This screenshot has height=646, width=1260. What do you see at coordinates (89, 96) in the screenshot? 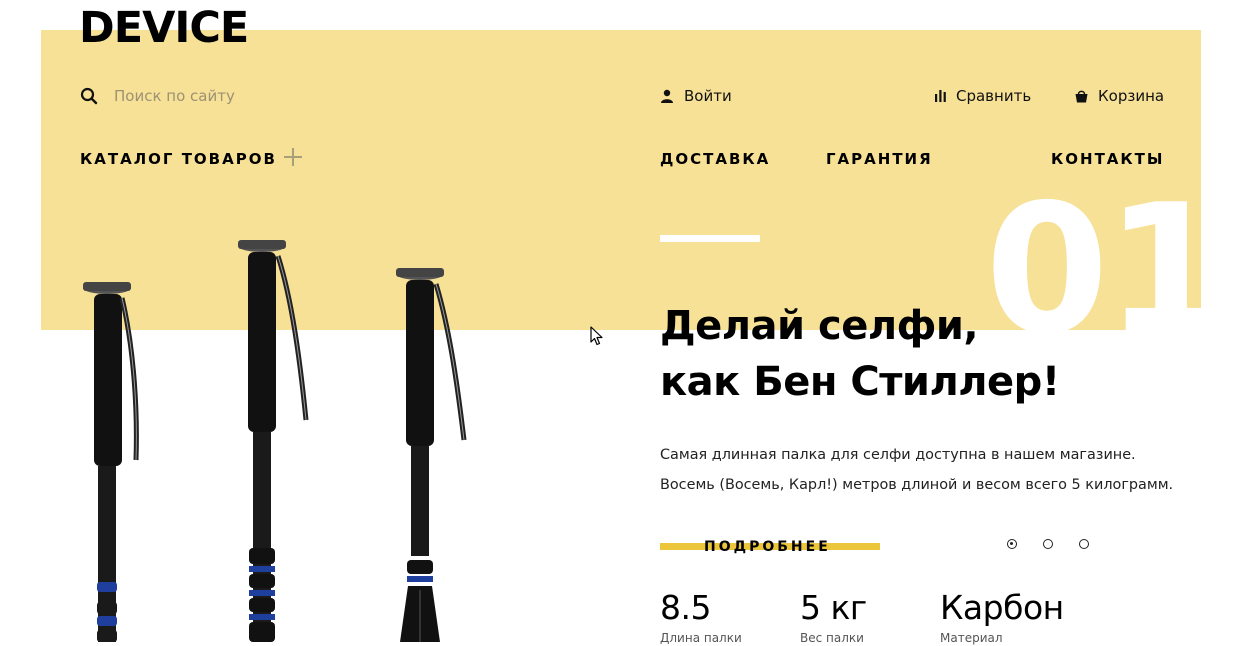
I see `search-icon` at bounding box center [89, 96].